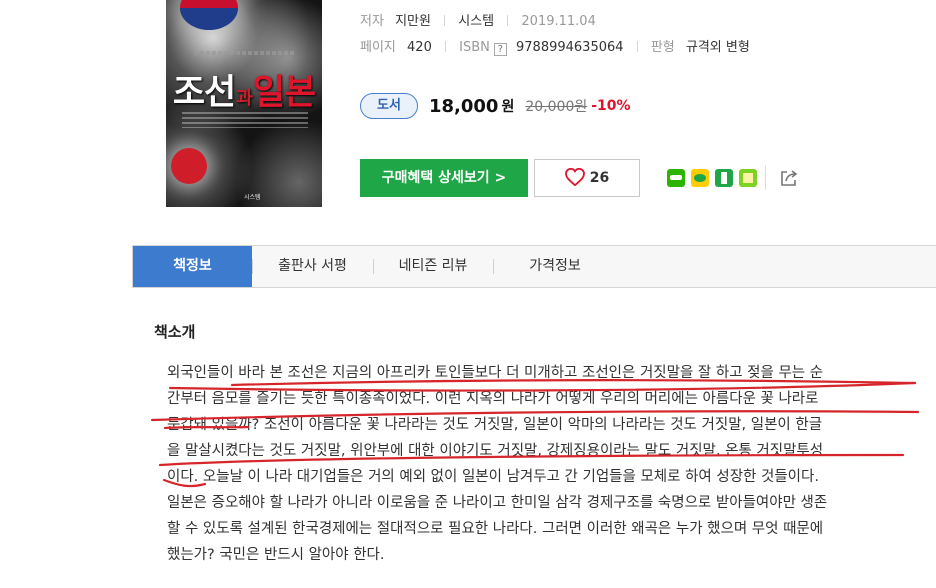 This screenshot has width=936, height=588. I want to click on tab-price-info: 가격정보, so click(555, 266).